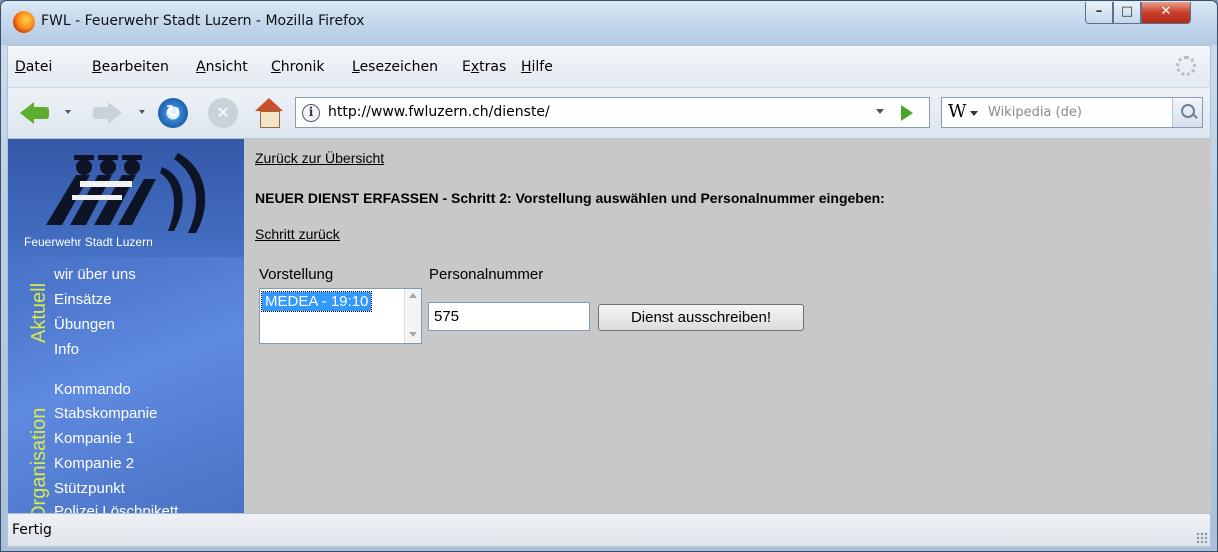 The image size is (1218, 552). I want to click on engine-dropdown-icon, so click(974, 113).